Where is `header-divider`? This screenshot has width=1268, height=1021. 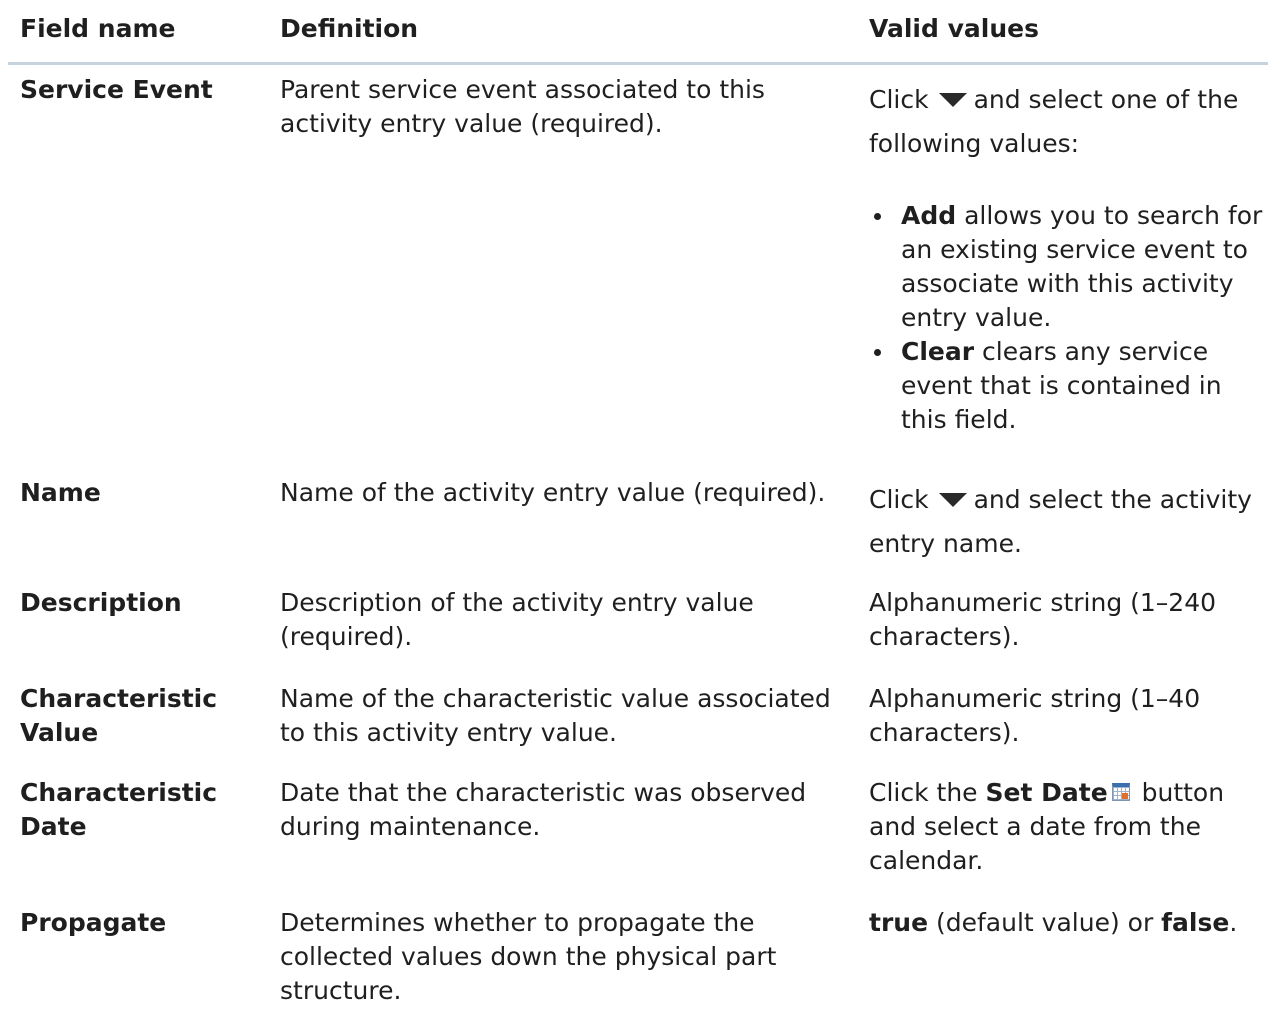
header-divider is located at coordinates (638, 63).